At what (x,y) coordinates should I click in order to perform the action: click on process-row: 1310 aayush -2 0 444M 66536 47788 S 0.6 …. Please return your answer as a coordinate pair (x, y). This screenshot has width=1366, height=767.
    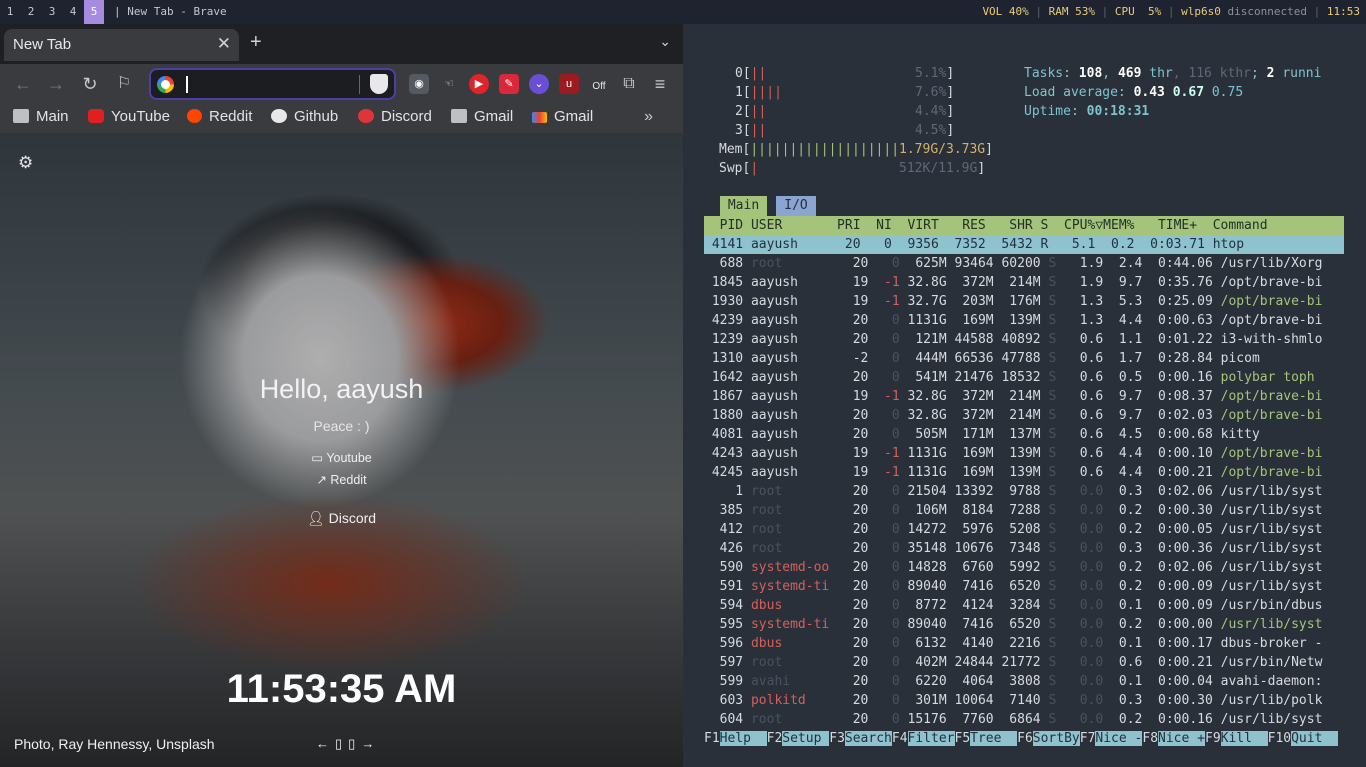
    Looking at the image, I should click on (1024, 358).